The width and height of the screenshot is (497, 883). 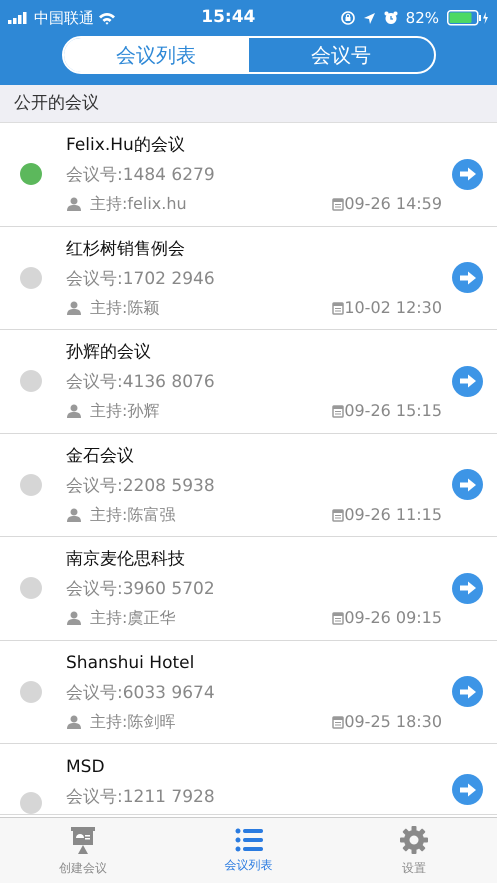 What do you see at coordinates (64, 18) in the screenshot?
I see `carrier-name: 中国联通` at bounding box center [64, 18].